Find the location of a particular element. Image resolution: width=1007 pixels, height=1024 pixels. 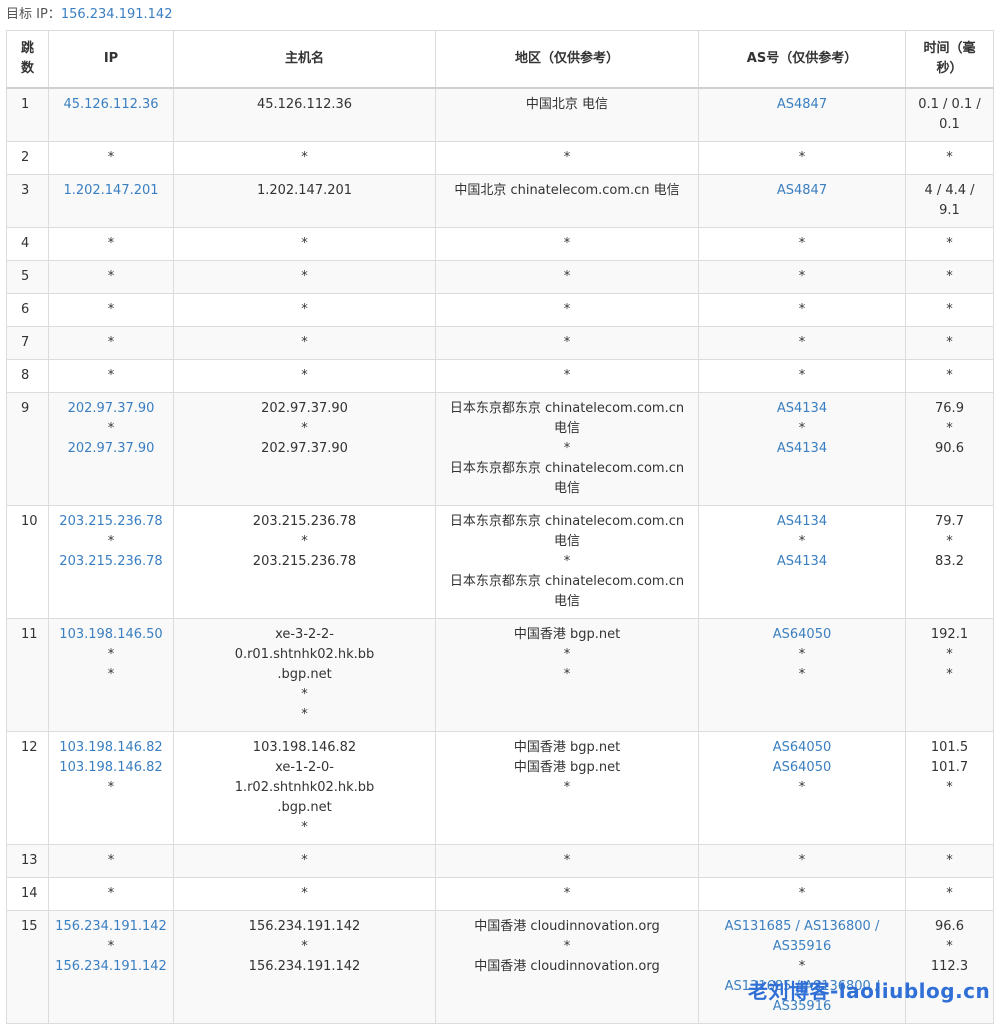

ip-link: 1.202.147.201 is located at coordinates (111, 191).